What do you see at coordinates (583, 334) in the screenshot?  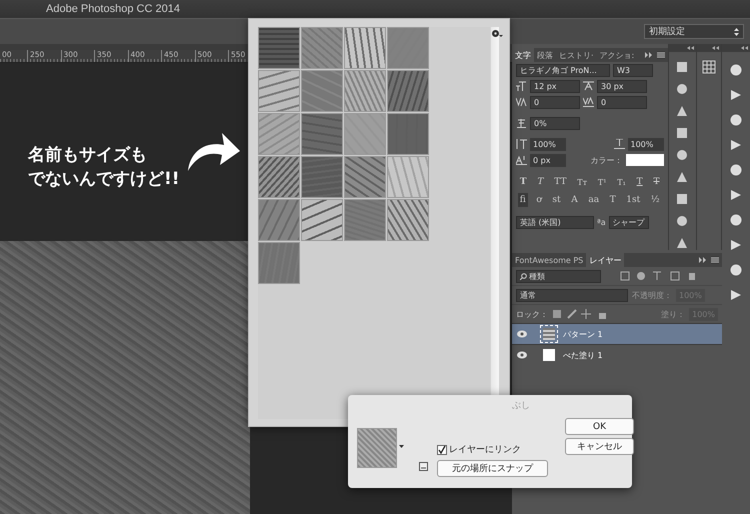 I see `layer-name: パターン 1` at bounding box center [583, 334].